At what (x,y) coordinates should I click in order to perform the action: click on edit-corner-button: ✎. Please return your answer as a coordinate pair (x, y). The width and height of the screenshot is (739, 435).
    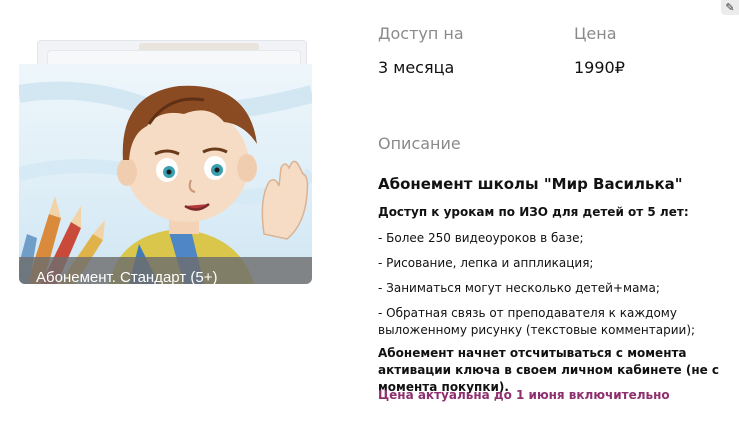
    Looking at the image, I should click on (730, 7).